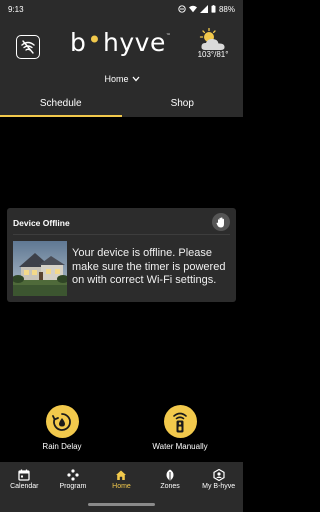  I want to click on bhyve-logo: b•hyve™, so click(121, 42).